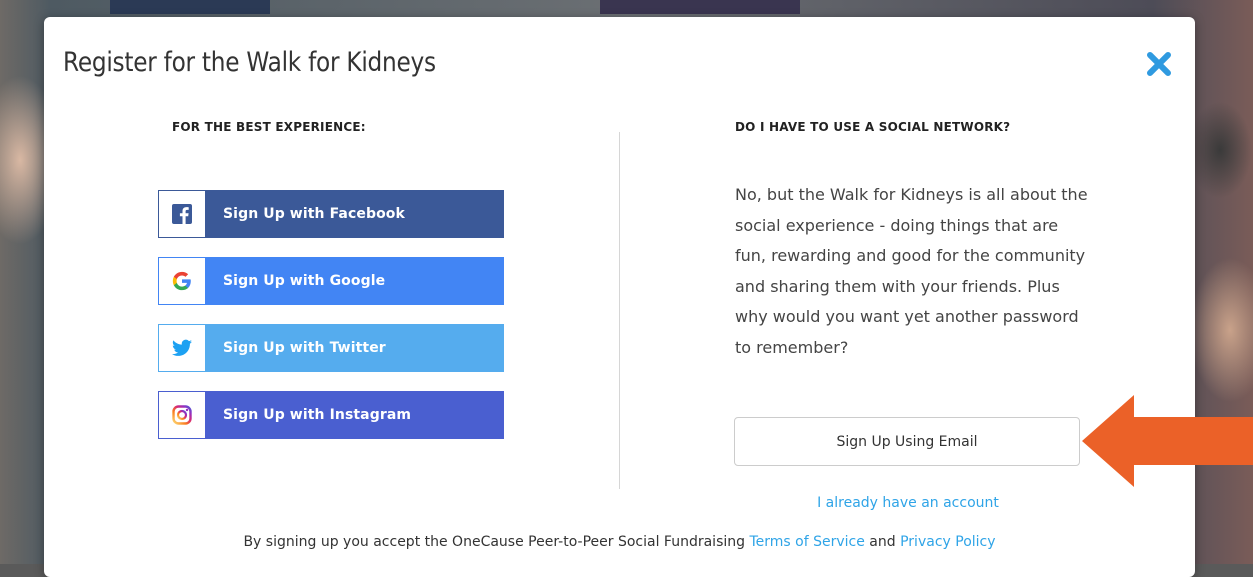 The image size is (1253, 577). I want to click on terms-of-service-link: Terms of Service, so click(806, 542).